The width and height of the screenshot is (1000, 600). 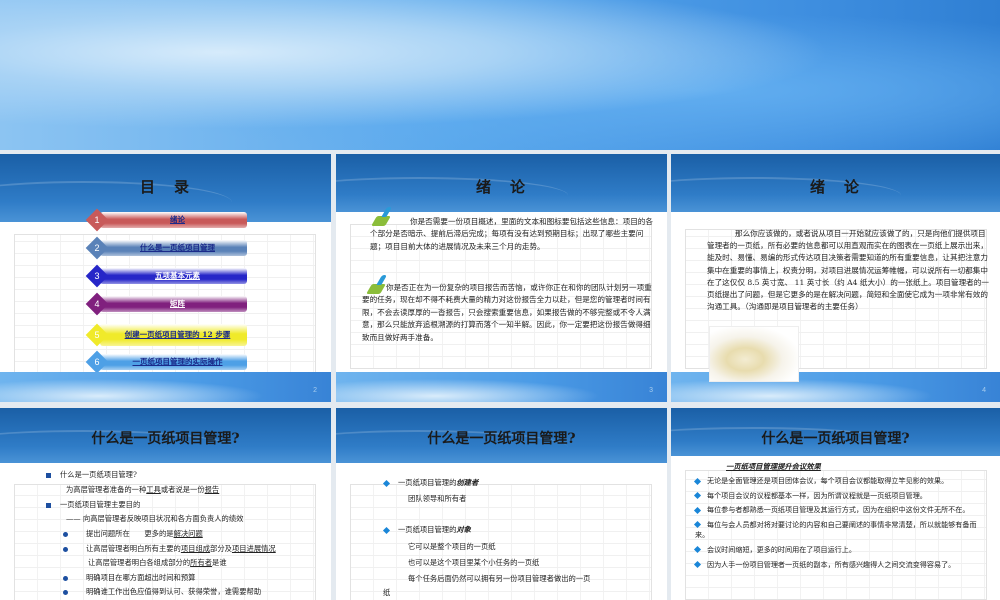 I want to click on page-number: 4, so click(x=984, y=390).